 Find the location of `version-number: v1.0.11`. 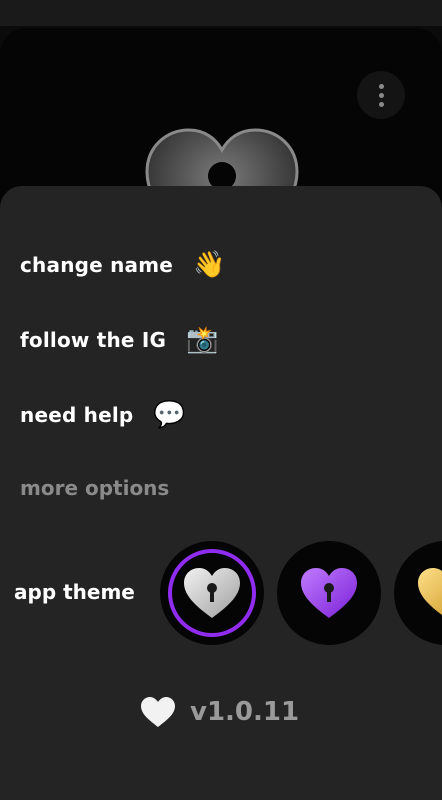

version-number: v1.0.11 is located at coordinates (245, 712).